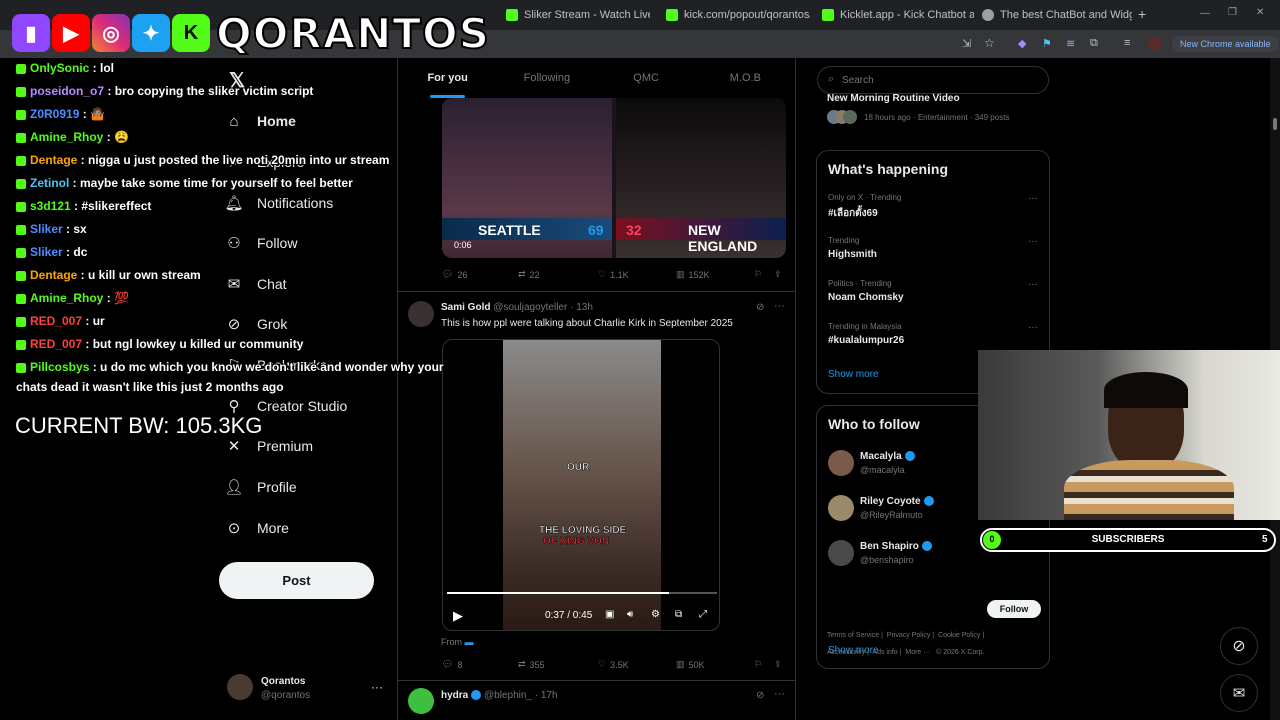  Describe the element at coordinates (458, 616) in the screenshot. I see `play-icon: ▶` at that location.